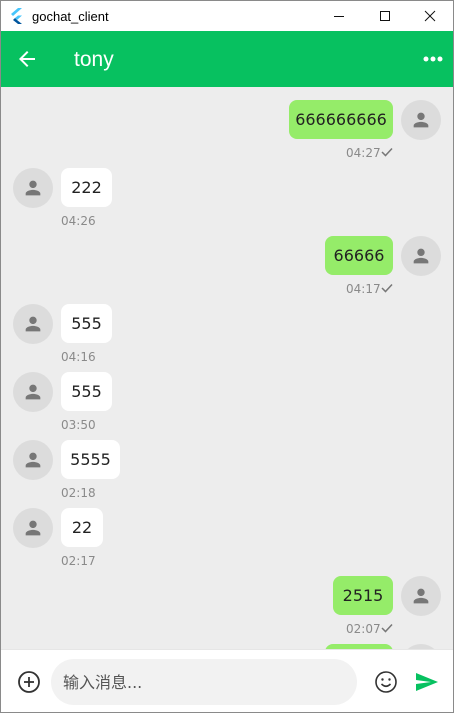  What do you see at coordinates (341, 119) in the screenshot?
I see `message-bubble: 666666666` at bounding box center [341, 119].